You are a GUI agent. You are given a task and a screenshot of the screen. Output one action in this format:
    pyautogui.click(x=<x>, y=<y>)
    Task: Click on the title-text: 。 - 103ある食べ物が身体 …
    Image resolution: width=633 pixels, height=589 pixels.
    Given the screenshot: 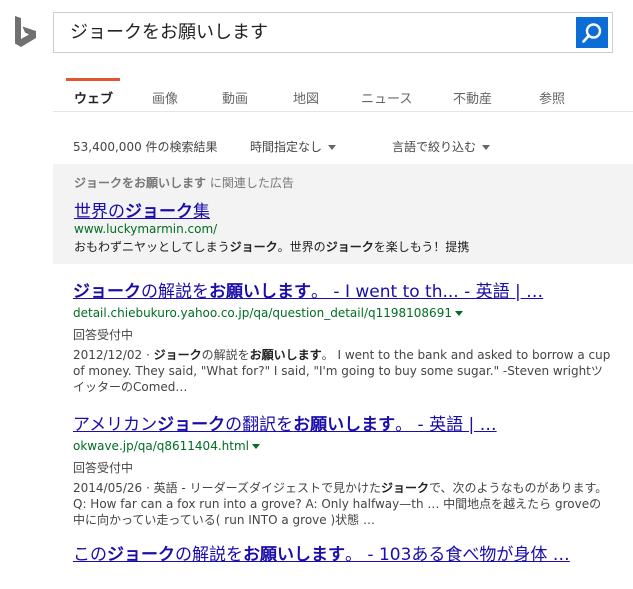 What is the action you would take?
    pyautogui.click(x=457, y=555)
    